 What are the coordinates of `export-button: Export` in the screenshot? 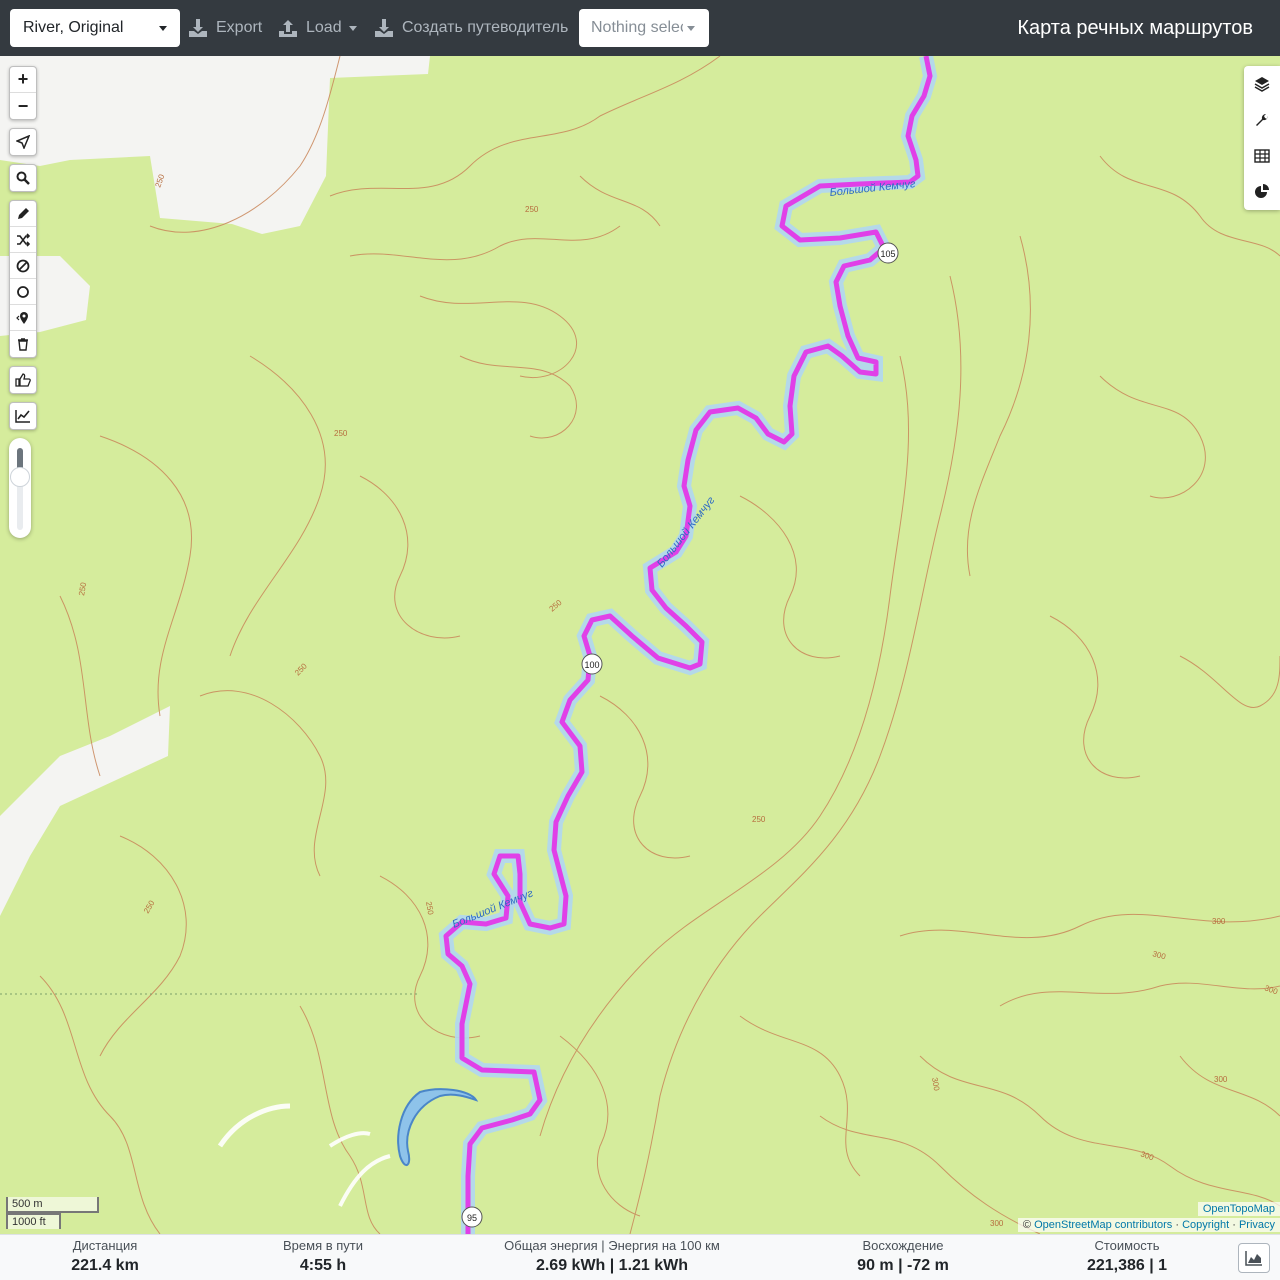 It's located at (226, 28).